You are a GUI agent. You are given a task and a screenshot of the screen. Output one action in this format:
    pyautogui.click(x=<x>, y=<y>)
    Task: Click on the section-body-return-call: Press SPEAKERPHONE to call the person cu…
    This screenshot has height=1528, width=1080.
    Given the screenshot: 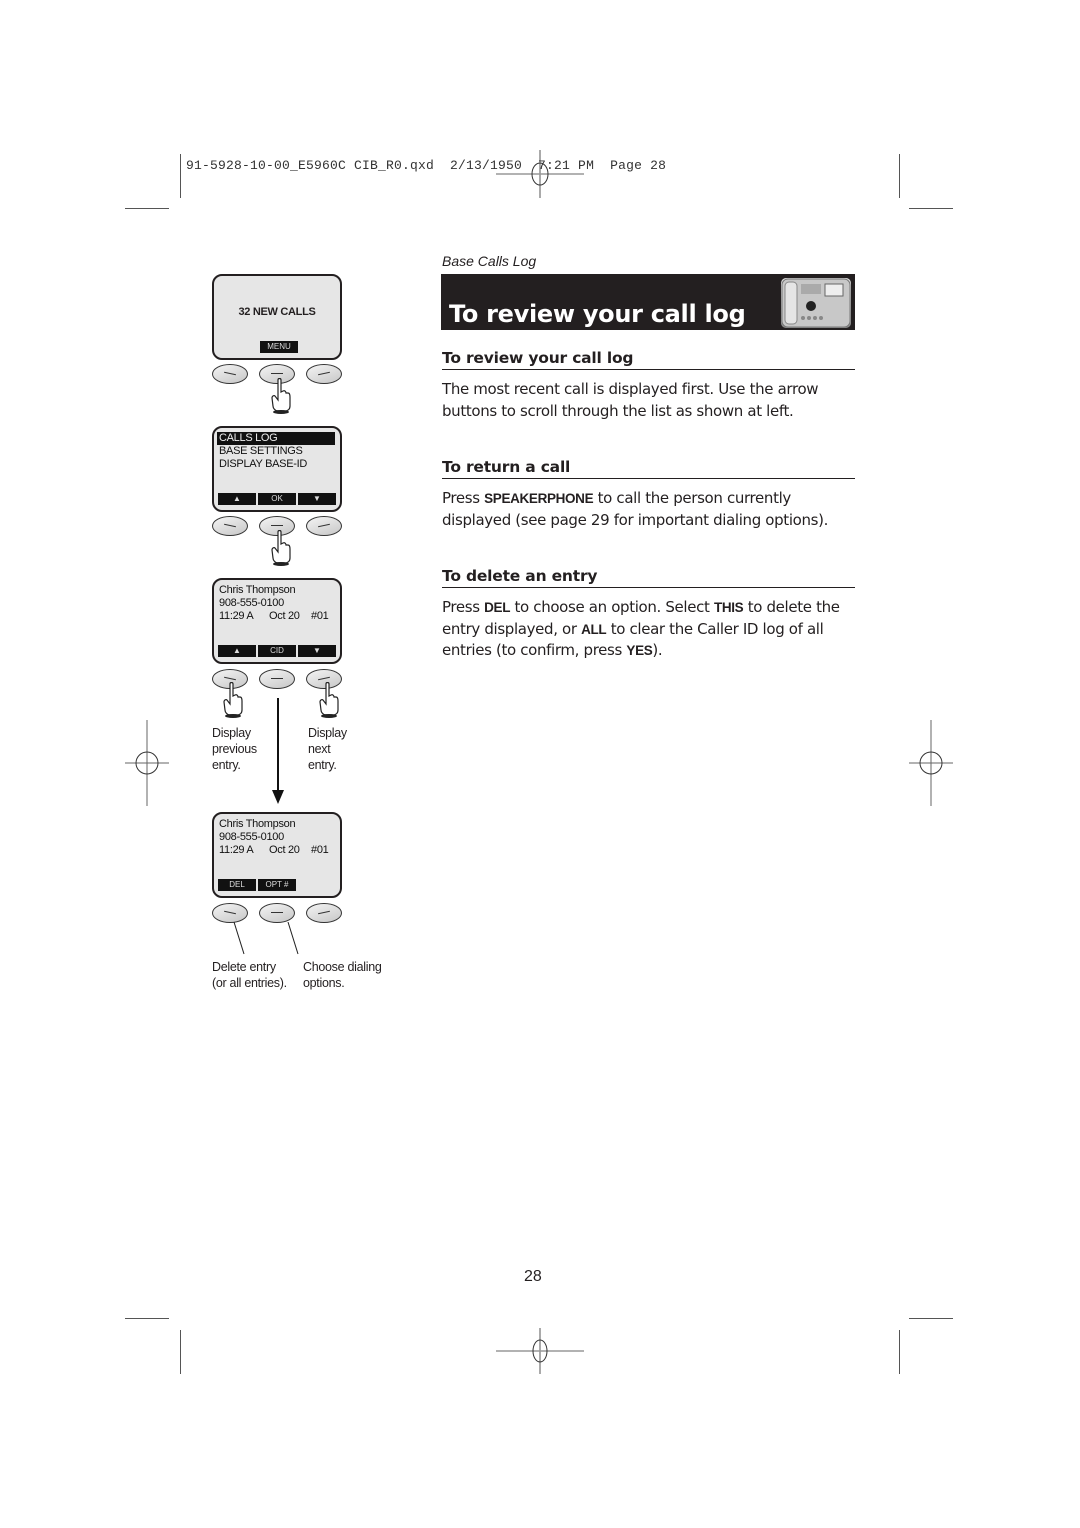 What is the action you would take?
    pyautogui.click(x=652, y=509)
    